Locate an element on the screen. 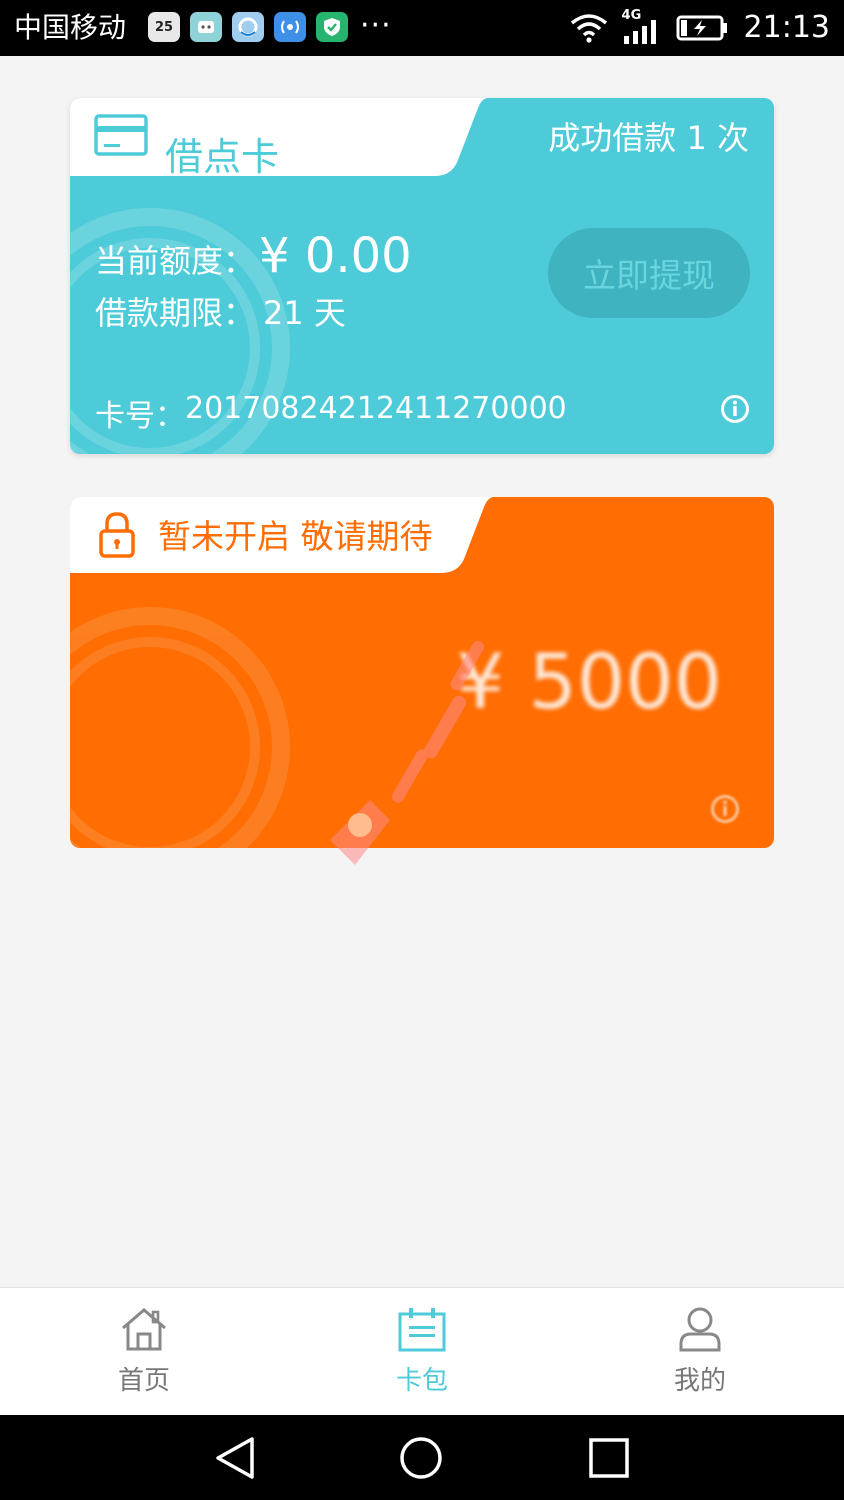  nav-label-card-wallet: 卡包 is located at coordinates (421, 1381).